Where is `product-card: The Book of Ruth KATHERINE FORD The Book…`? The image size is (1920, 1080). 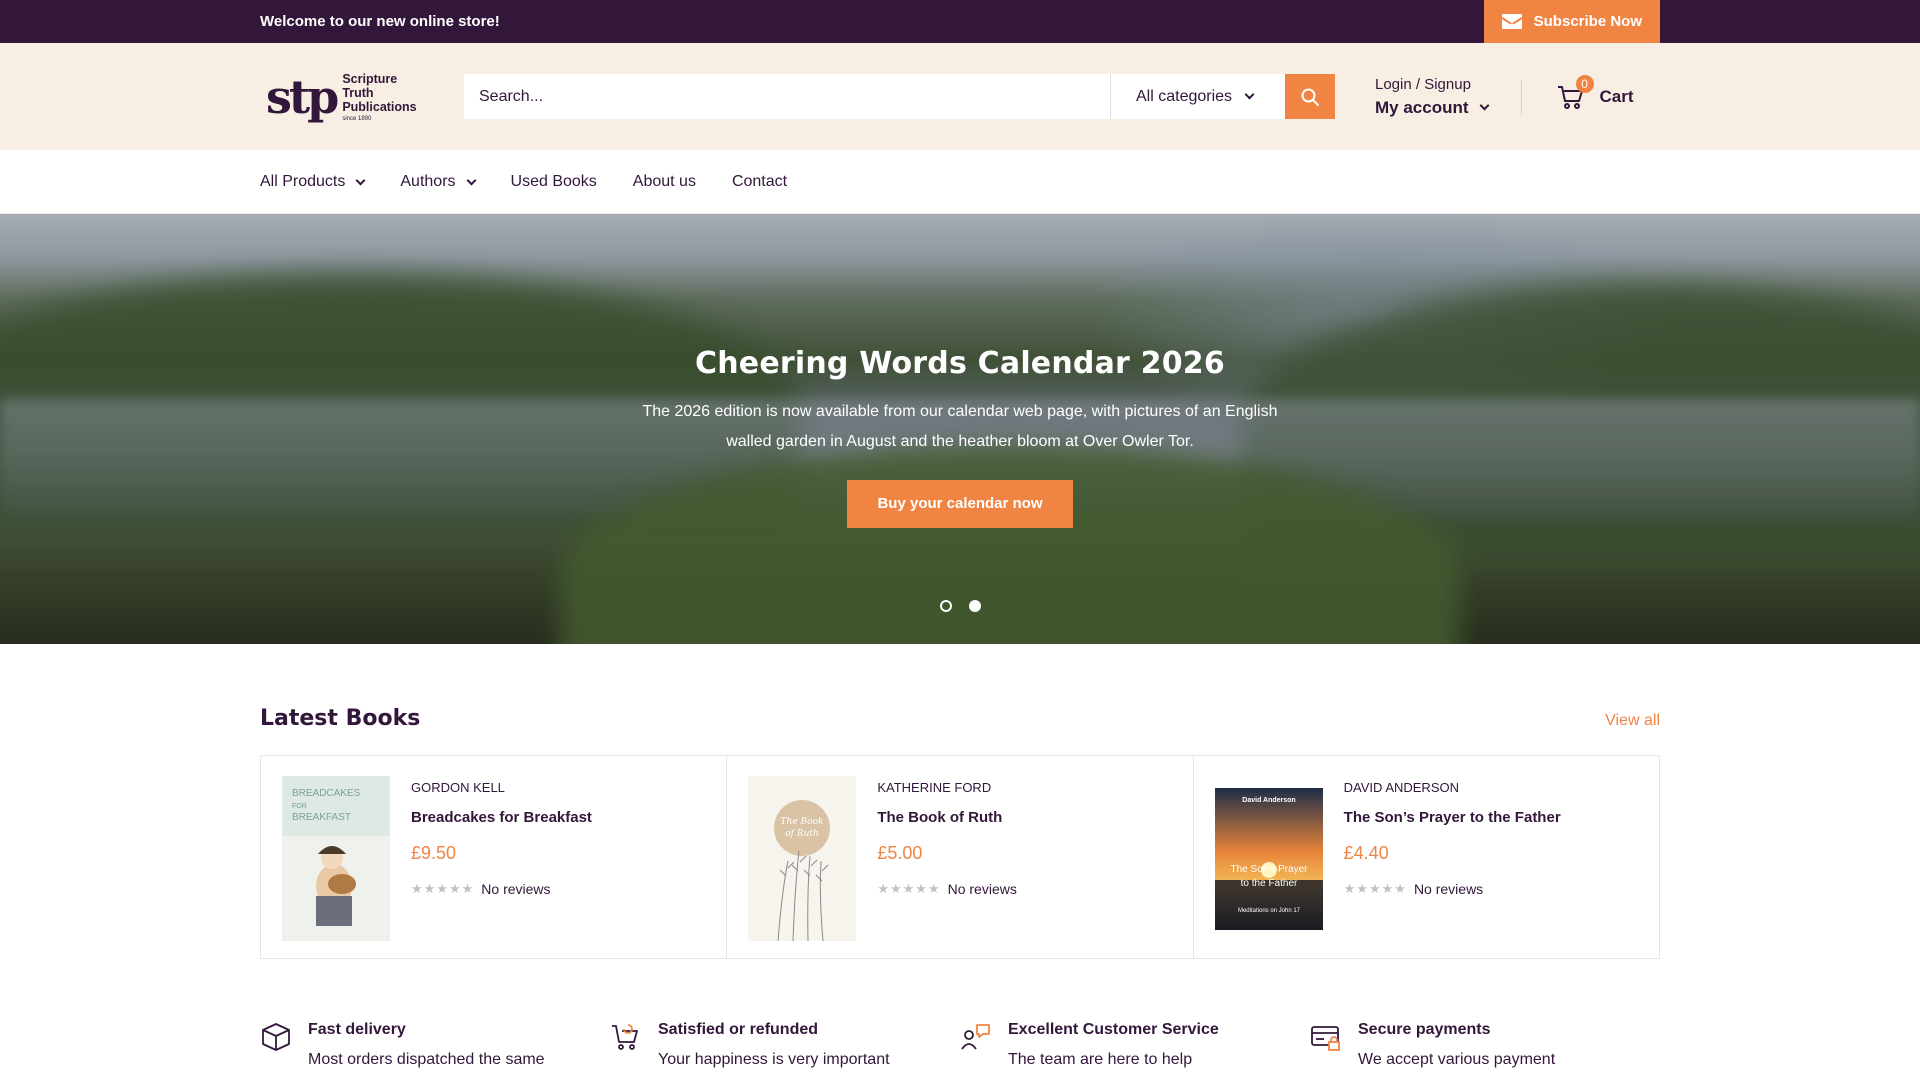 product-card: The Book of Ruth KATHERINE FORD The Book… is located at coordinates (960, 857).